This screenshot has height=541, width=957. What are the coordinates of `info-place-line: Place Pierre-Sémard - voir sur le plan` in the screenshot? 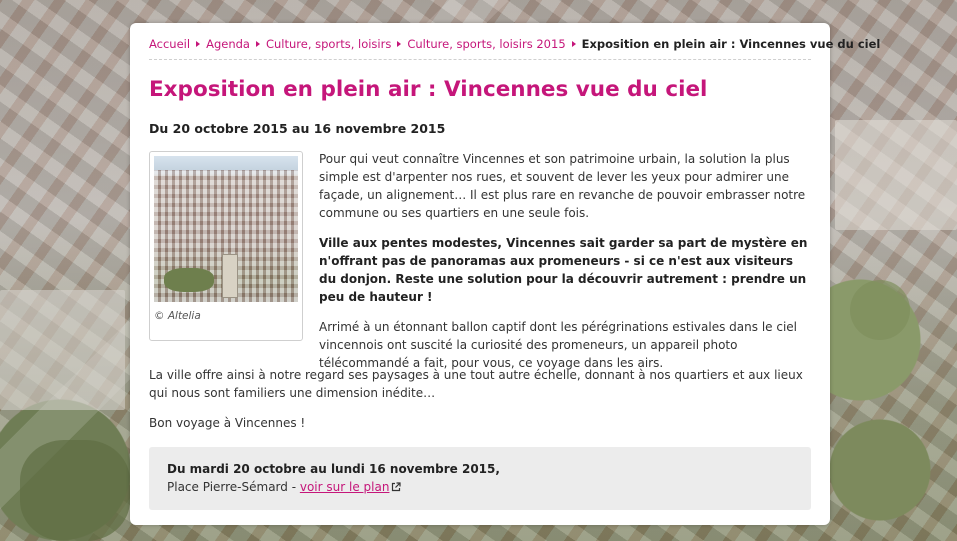 It's located at (480, 487).